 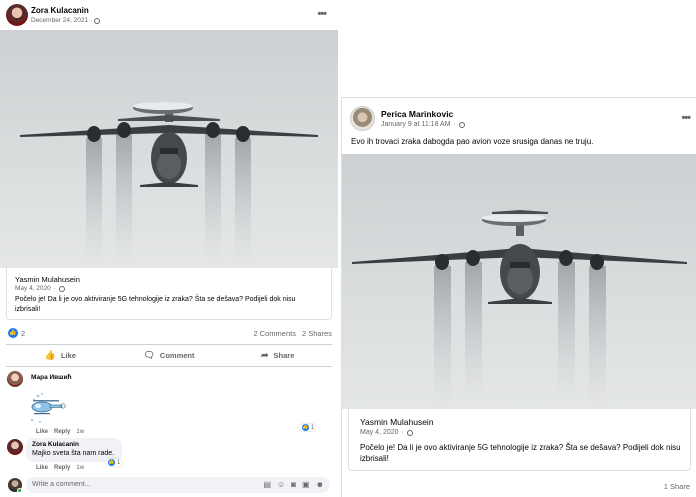 I want to click on shares-count: 1 Share, so click(x=677, y=486).